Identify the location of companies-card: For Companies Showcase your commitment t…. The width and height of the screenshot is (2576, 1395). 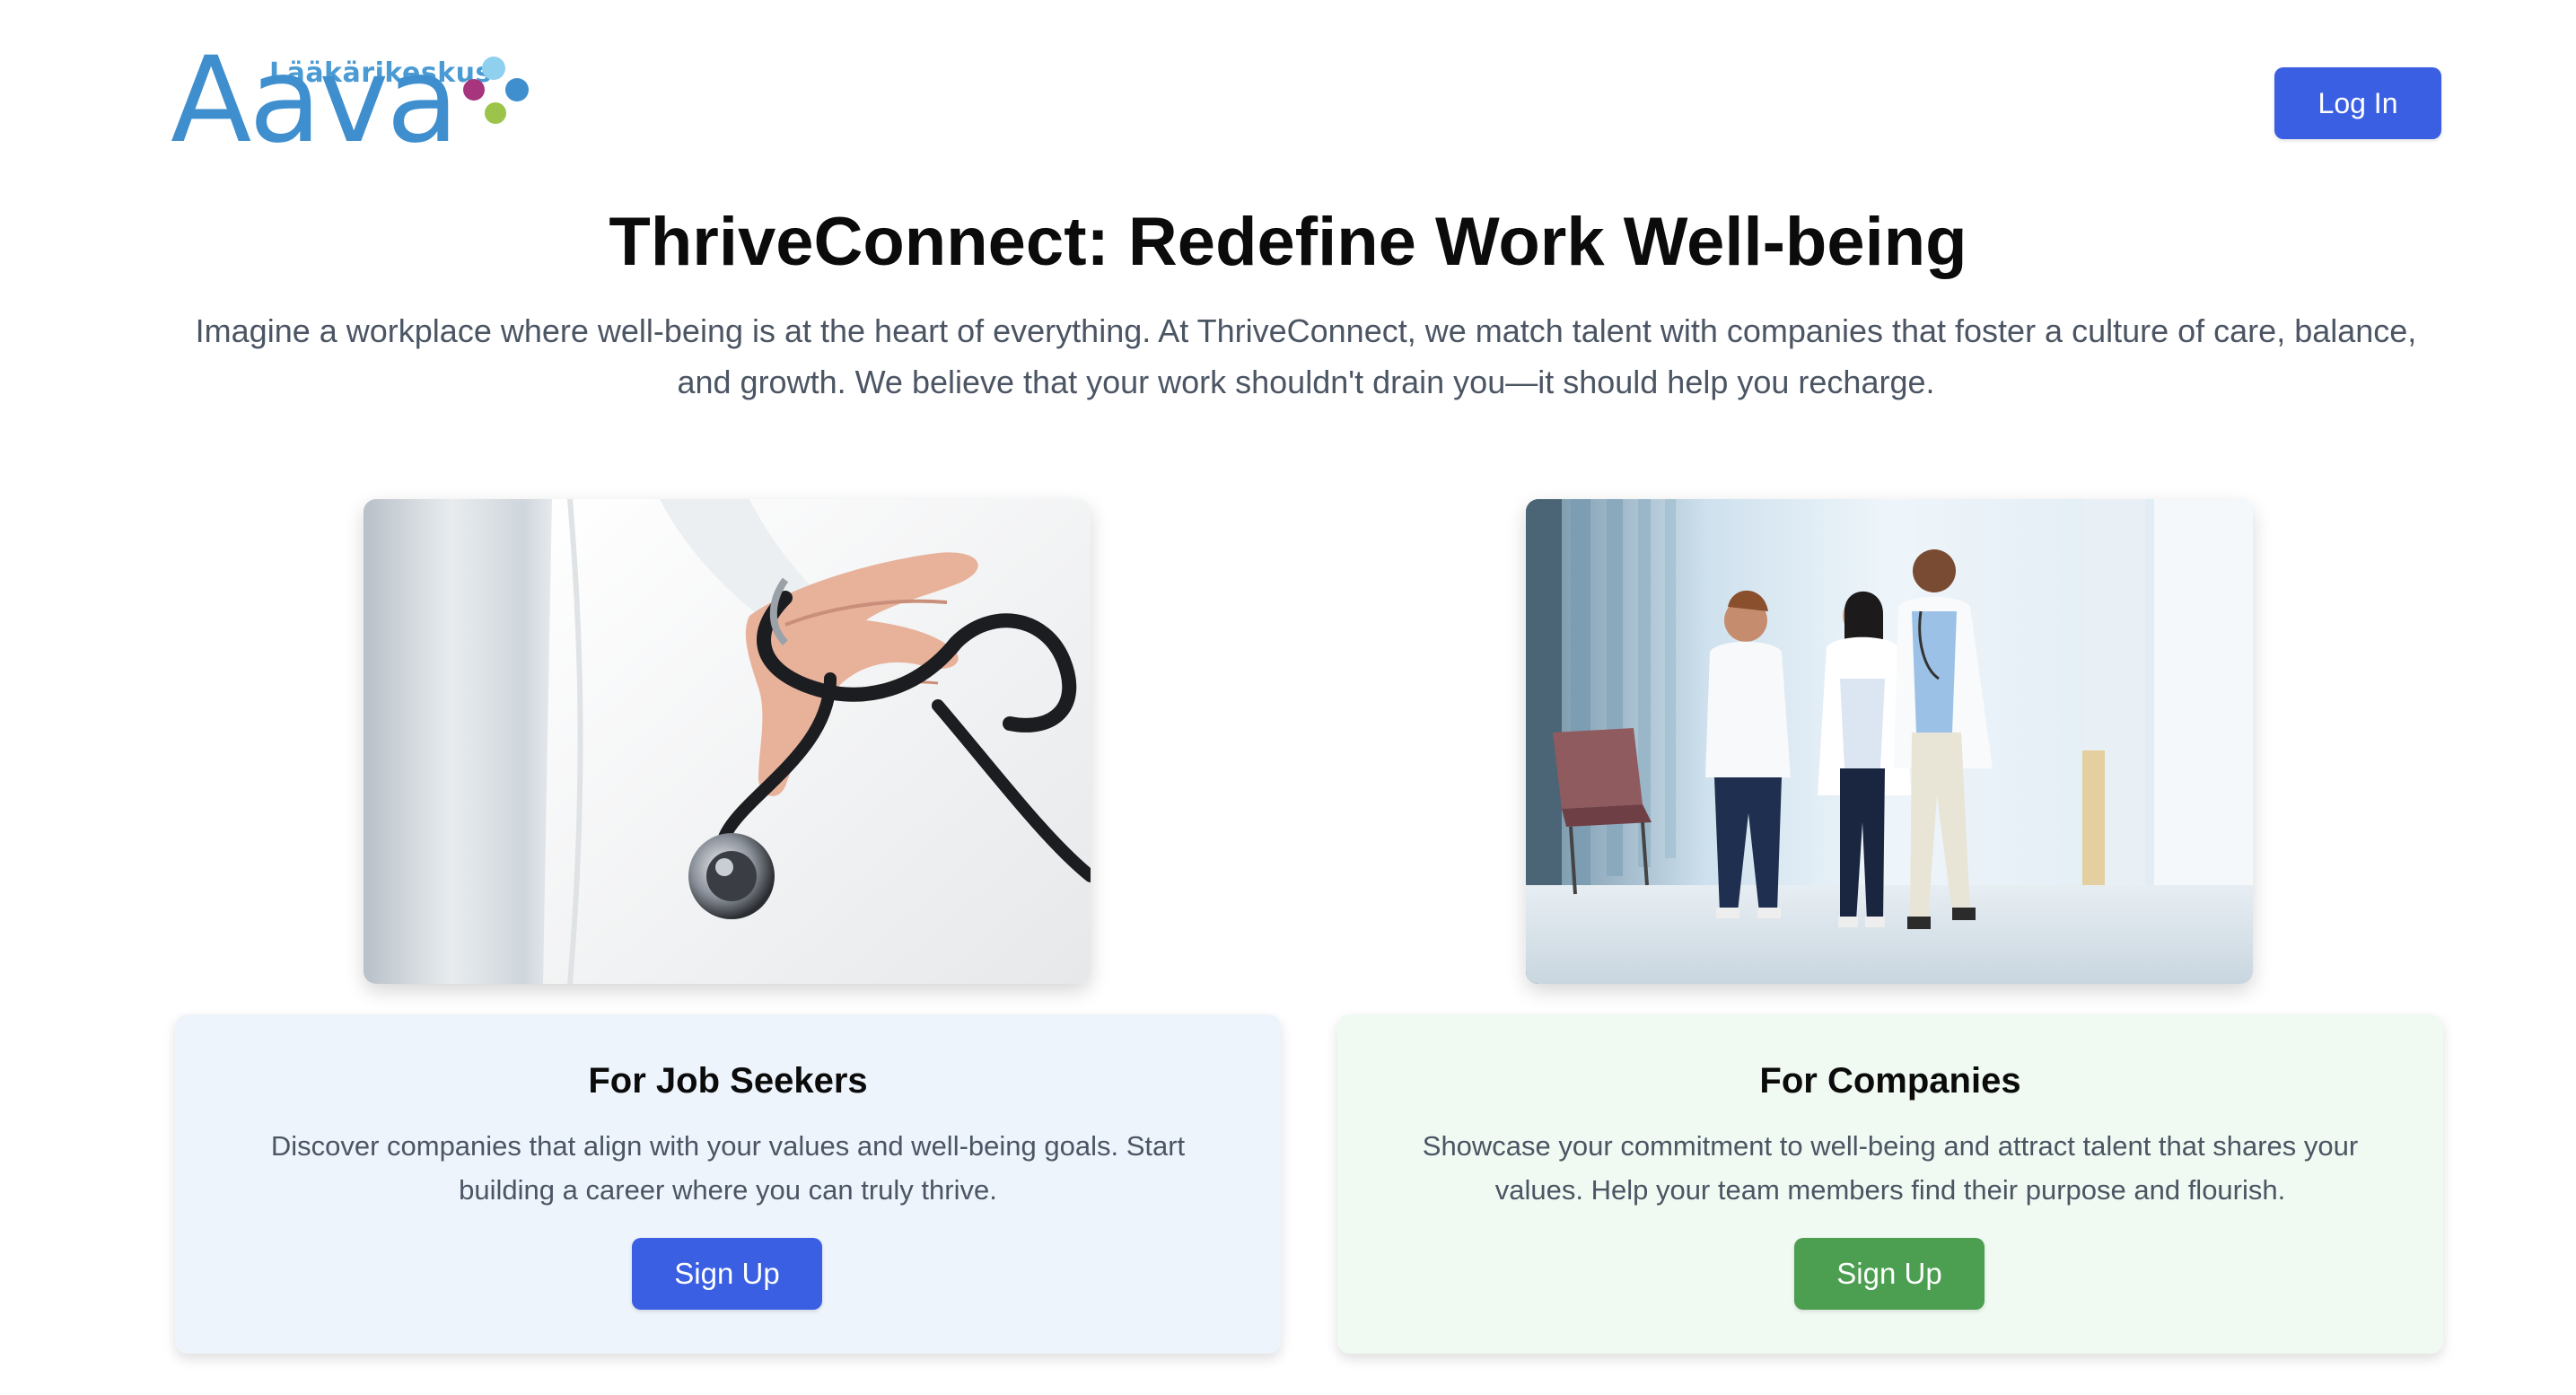
(1890, 1184).